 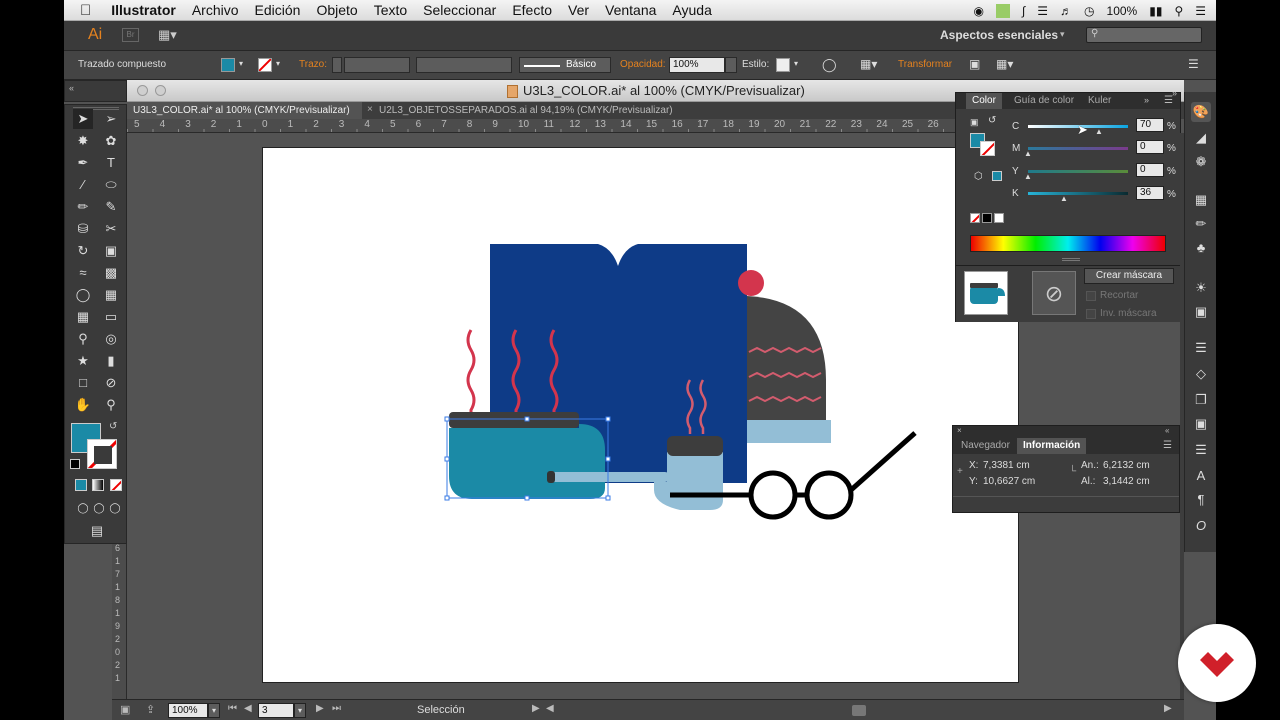 What do you see at coordinates (1099, 101) in the screenshot?
I see `tab-kuler: Kuler` at bounding box center [1099, 101].